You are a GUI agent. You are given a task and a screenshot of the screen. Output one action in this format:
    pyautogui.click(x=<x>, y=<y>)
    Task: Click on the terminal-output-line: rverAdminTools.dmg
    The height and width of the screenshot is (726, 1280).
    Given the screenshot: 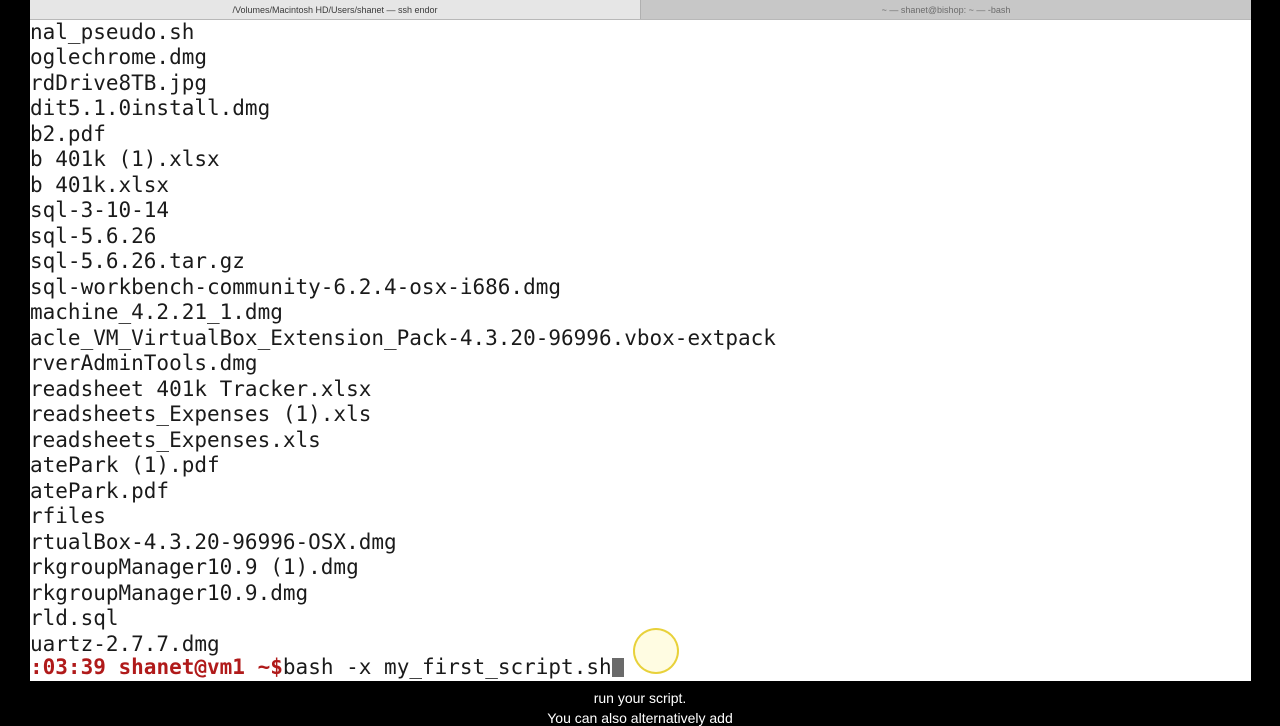 What is the action you would take?
    pyautogui.click(x=144, y=363)
    